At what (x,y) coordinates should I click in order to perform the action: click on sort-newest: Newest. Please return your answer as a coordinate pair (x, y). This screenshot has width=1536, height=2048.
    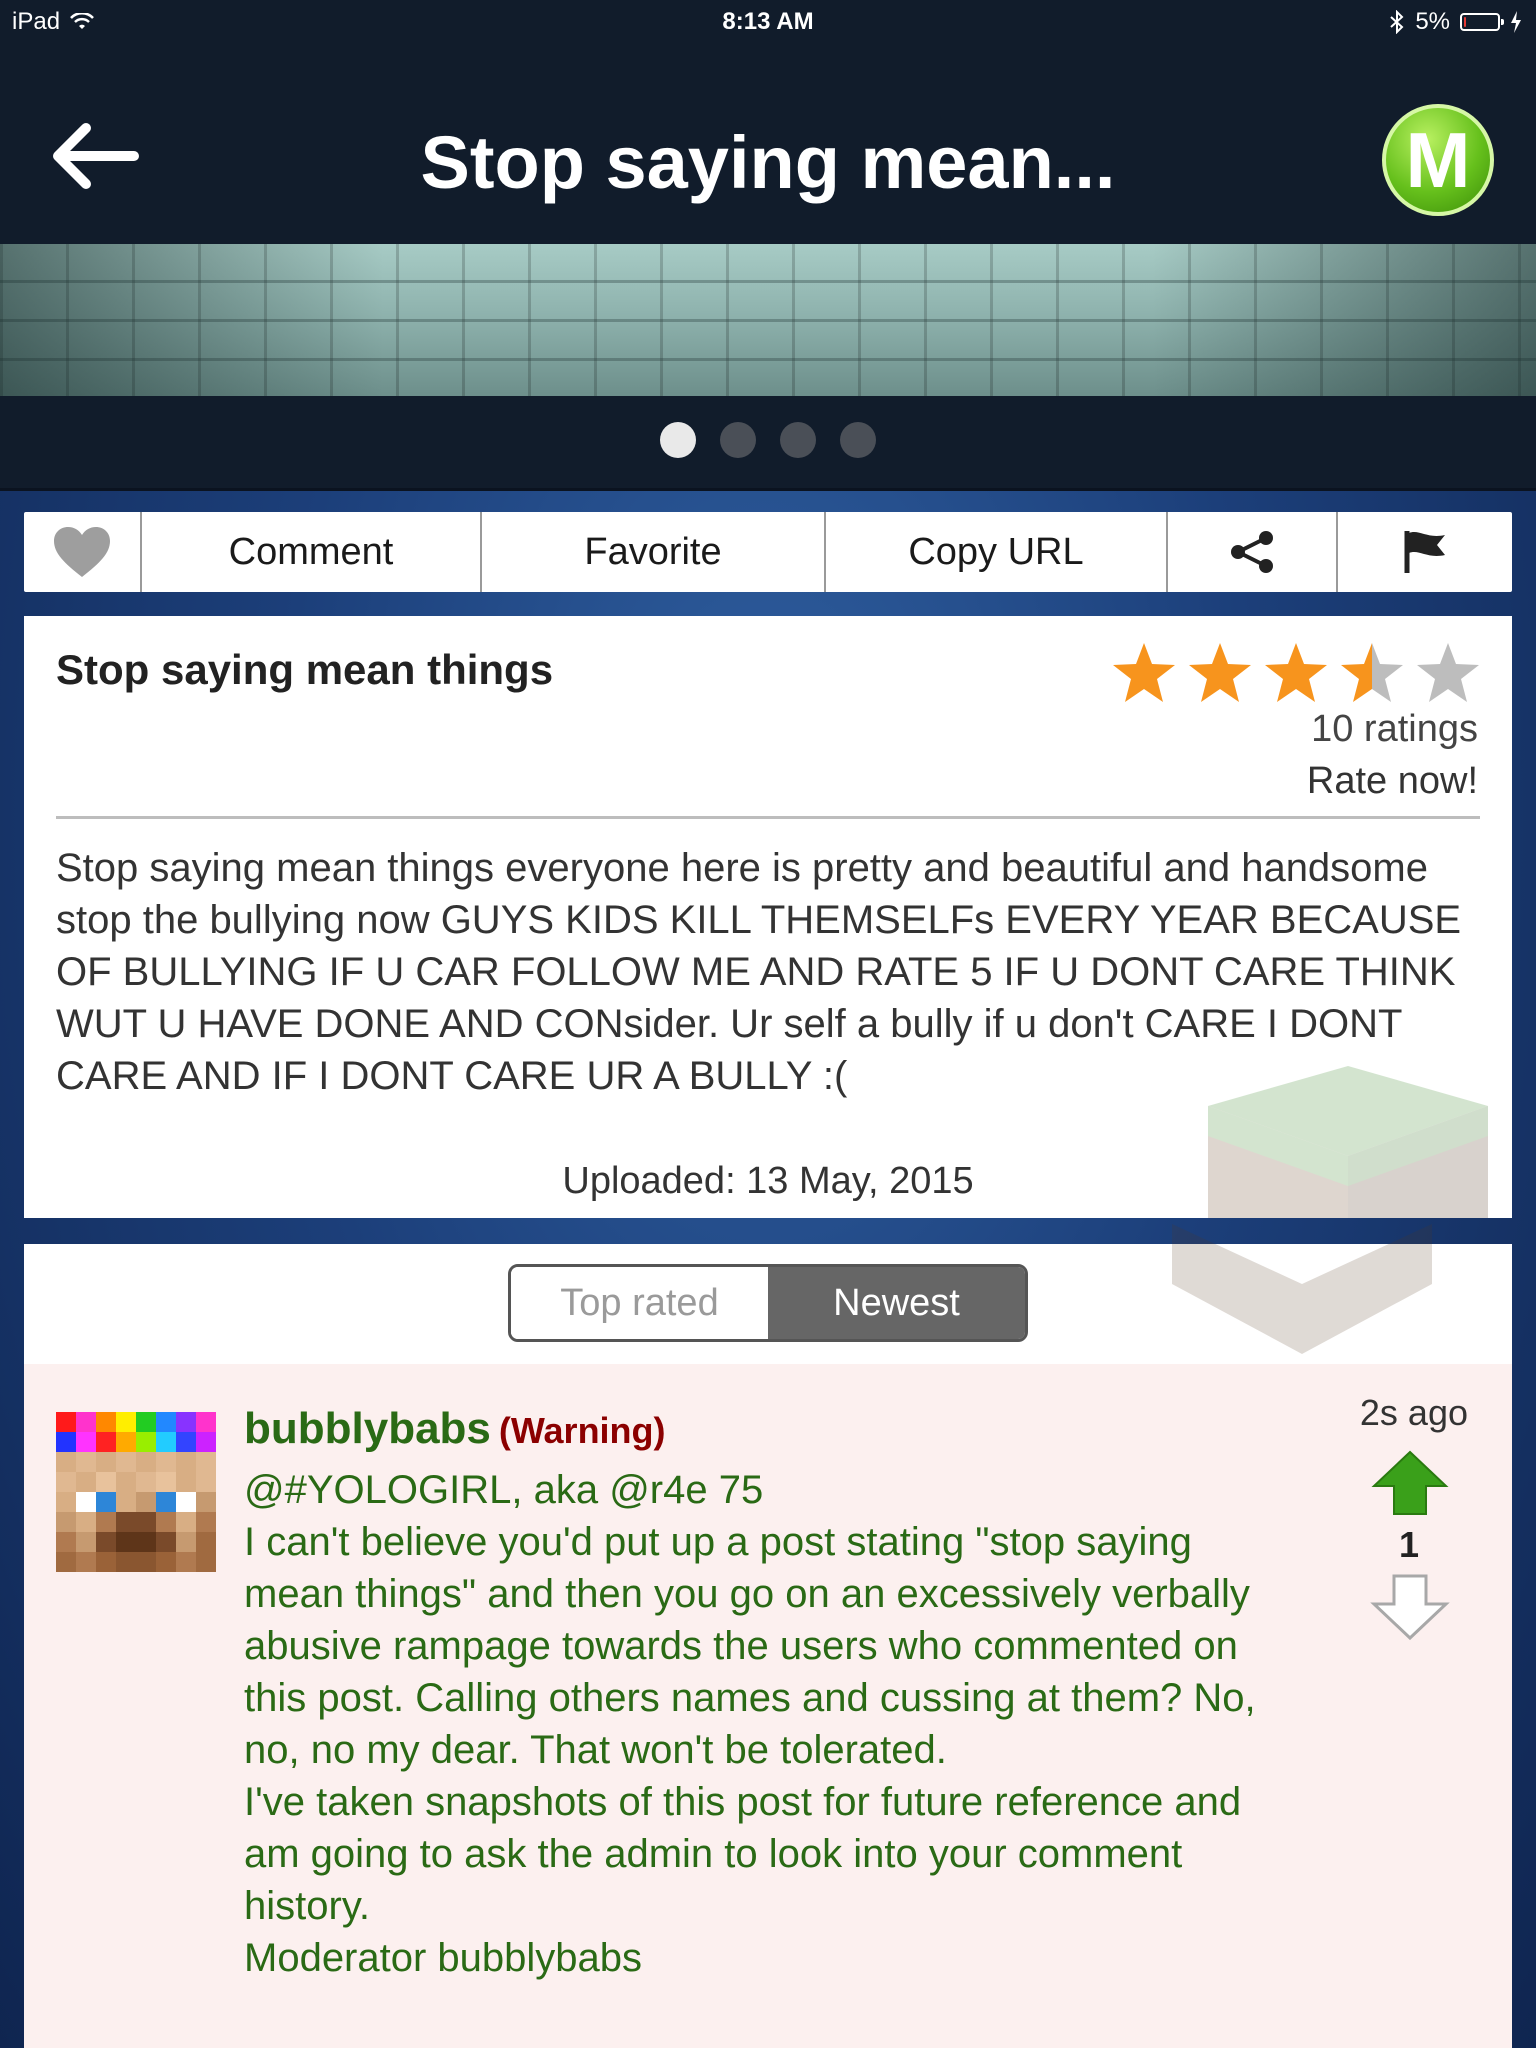
    Looking at the image, I should click on (896, 1303).